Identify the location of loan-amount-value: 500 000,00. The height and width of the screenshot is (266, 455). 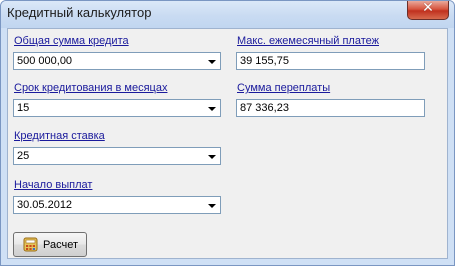
(45, 61).